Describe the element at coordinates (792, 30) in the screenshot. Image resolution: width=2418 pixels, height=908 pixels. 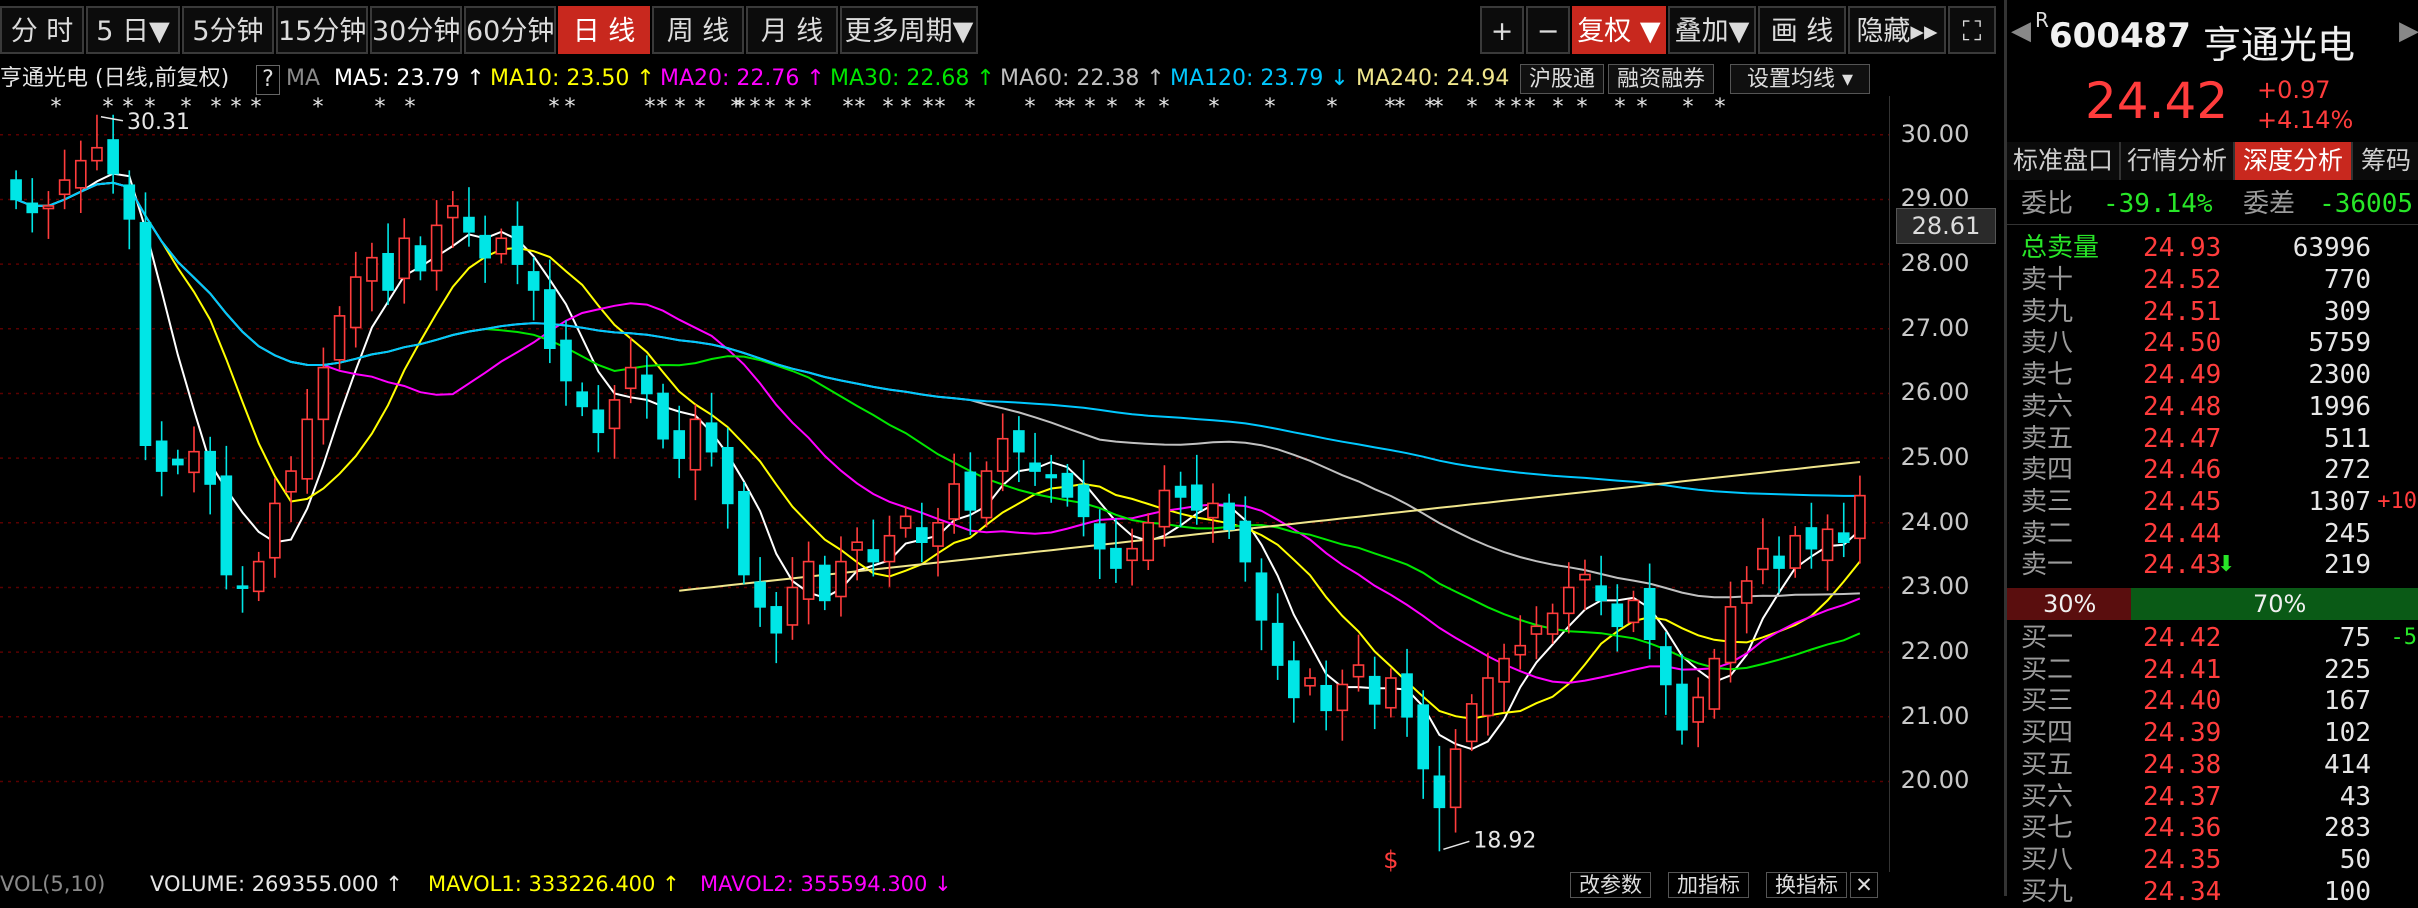
I see `period-monthly-button: 月 线` at that location.